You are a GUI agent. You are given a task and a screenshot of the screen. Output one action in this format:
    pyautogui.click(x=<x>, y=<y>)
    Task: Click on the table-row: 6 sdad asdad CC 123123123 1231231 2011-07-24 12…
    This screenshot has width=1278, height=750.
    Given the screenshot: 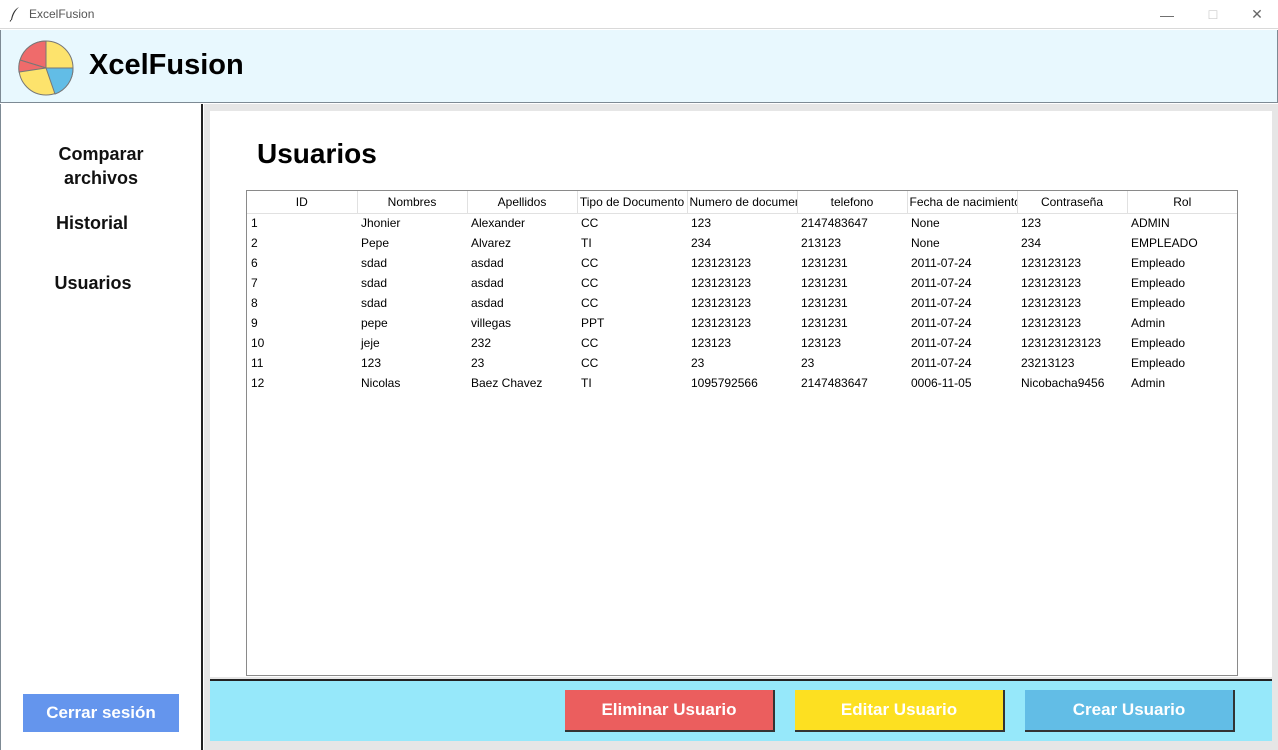 What is the action you would take?
    pyautogui.click(x=742, y=263)
    